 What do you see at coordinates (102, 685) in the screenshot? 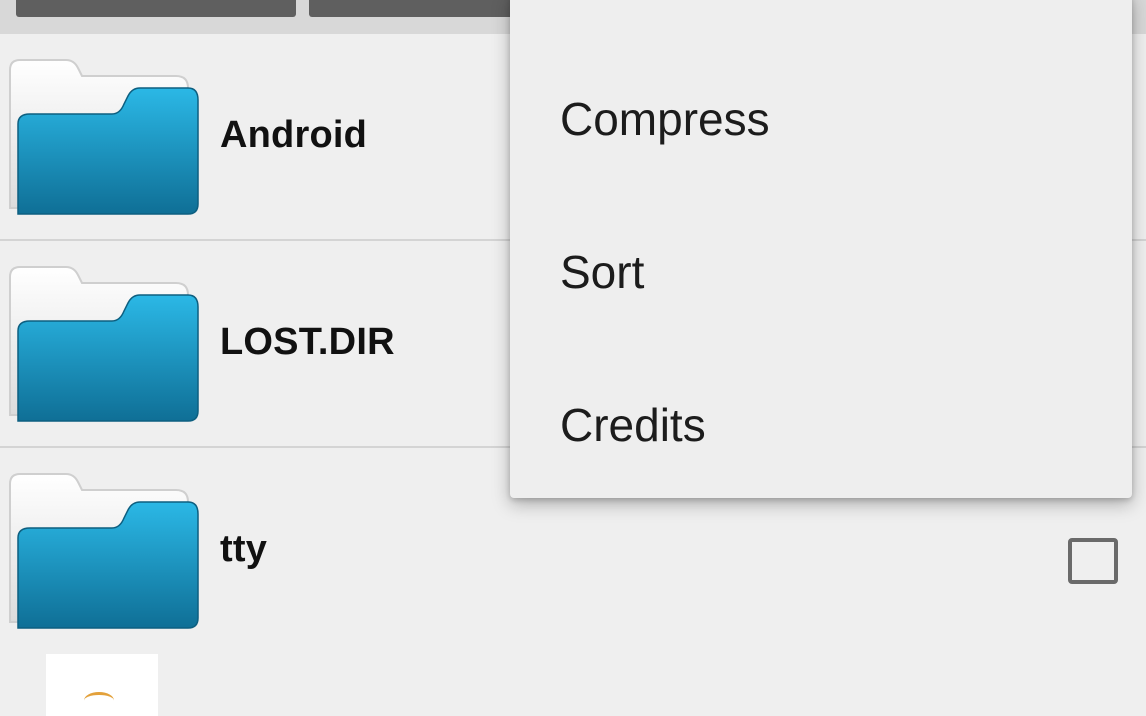
I see `logo-thumbnail` at bounding box center [102, 685].